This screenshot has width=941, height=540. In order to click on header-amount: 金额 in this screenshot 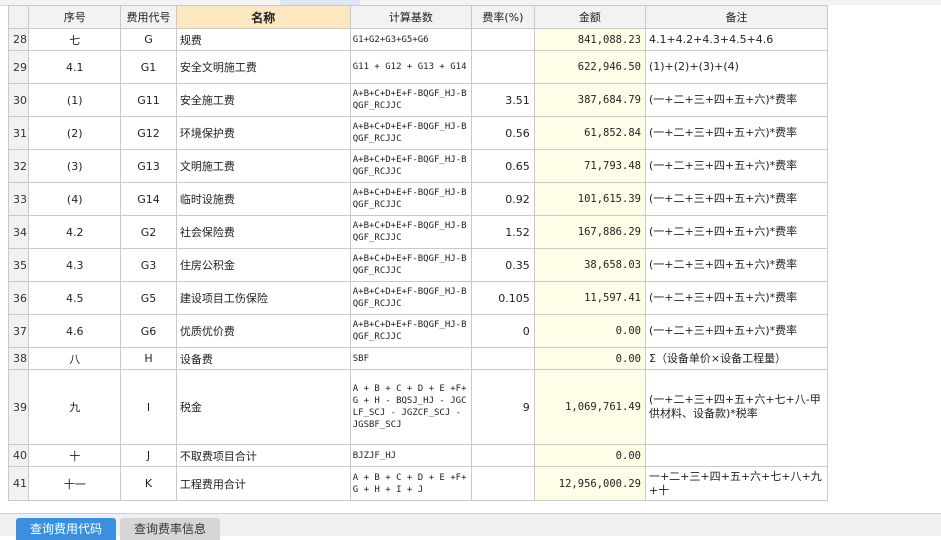, I will do `click(589, 17)`.